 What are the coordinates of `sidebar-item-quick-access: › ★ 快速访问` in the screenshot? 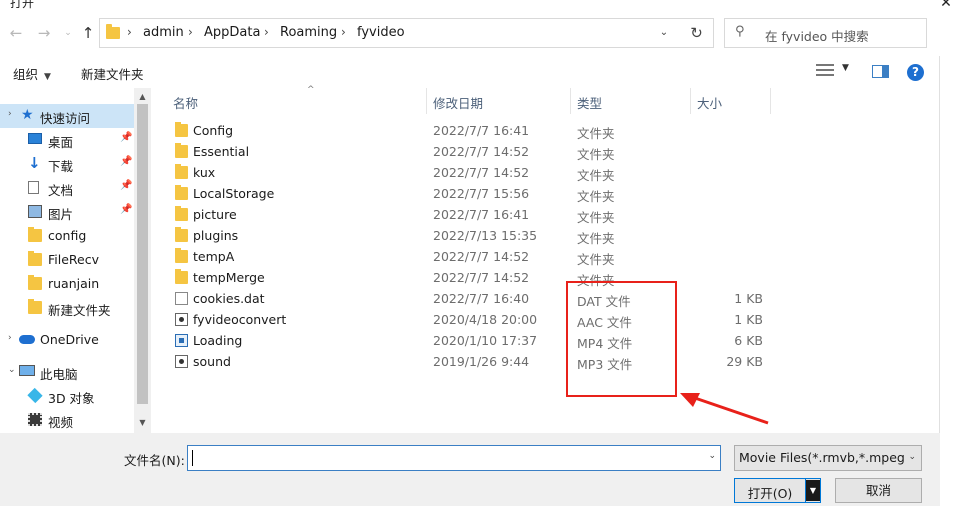 It's located at (67, 116).